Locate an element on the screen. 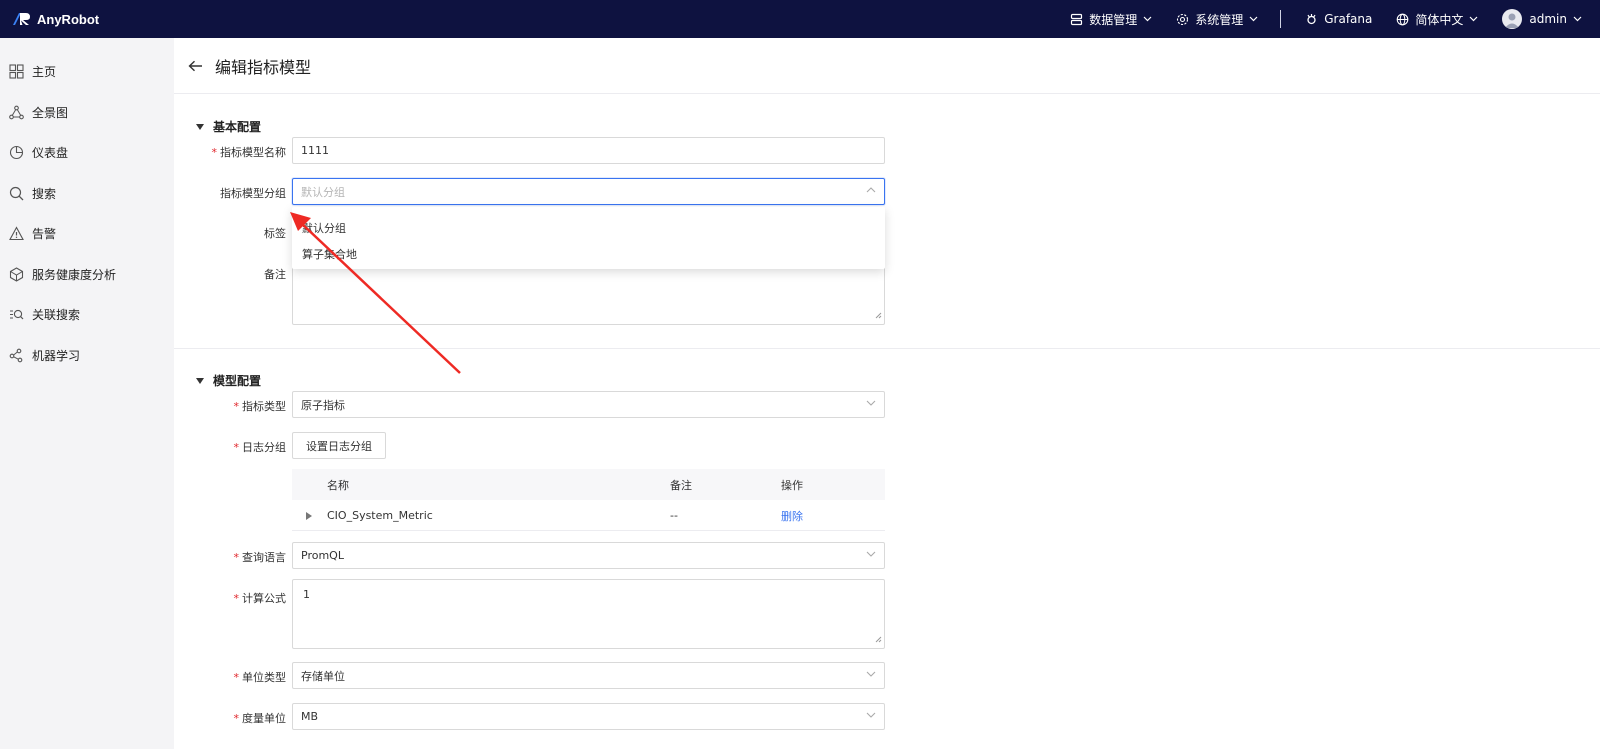  username: admin is located at coordinates (1548, 19).